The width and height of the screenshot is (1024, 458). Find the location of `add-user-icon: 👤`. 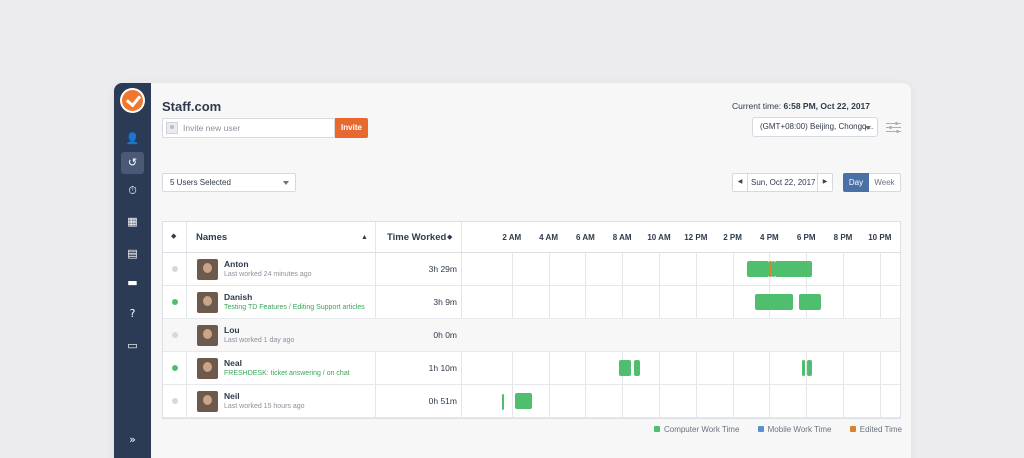

add-user-icon: 👤 is located at coordinates (132, 139).